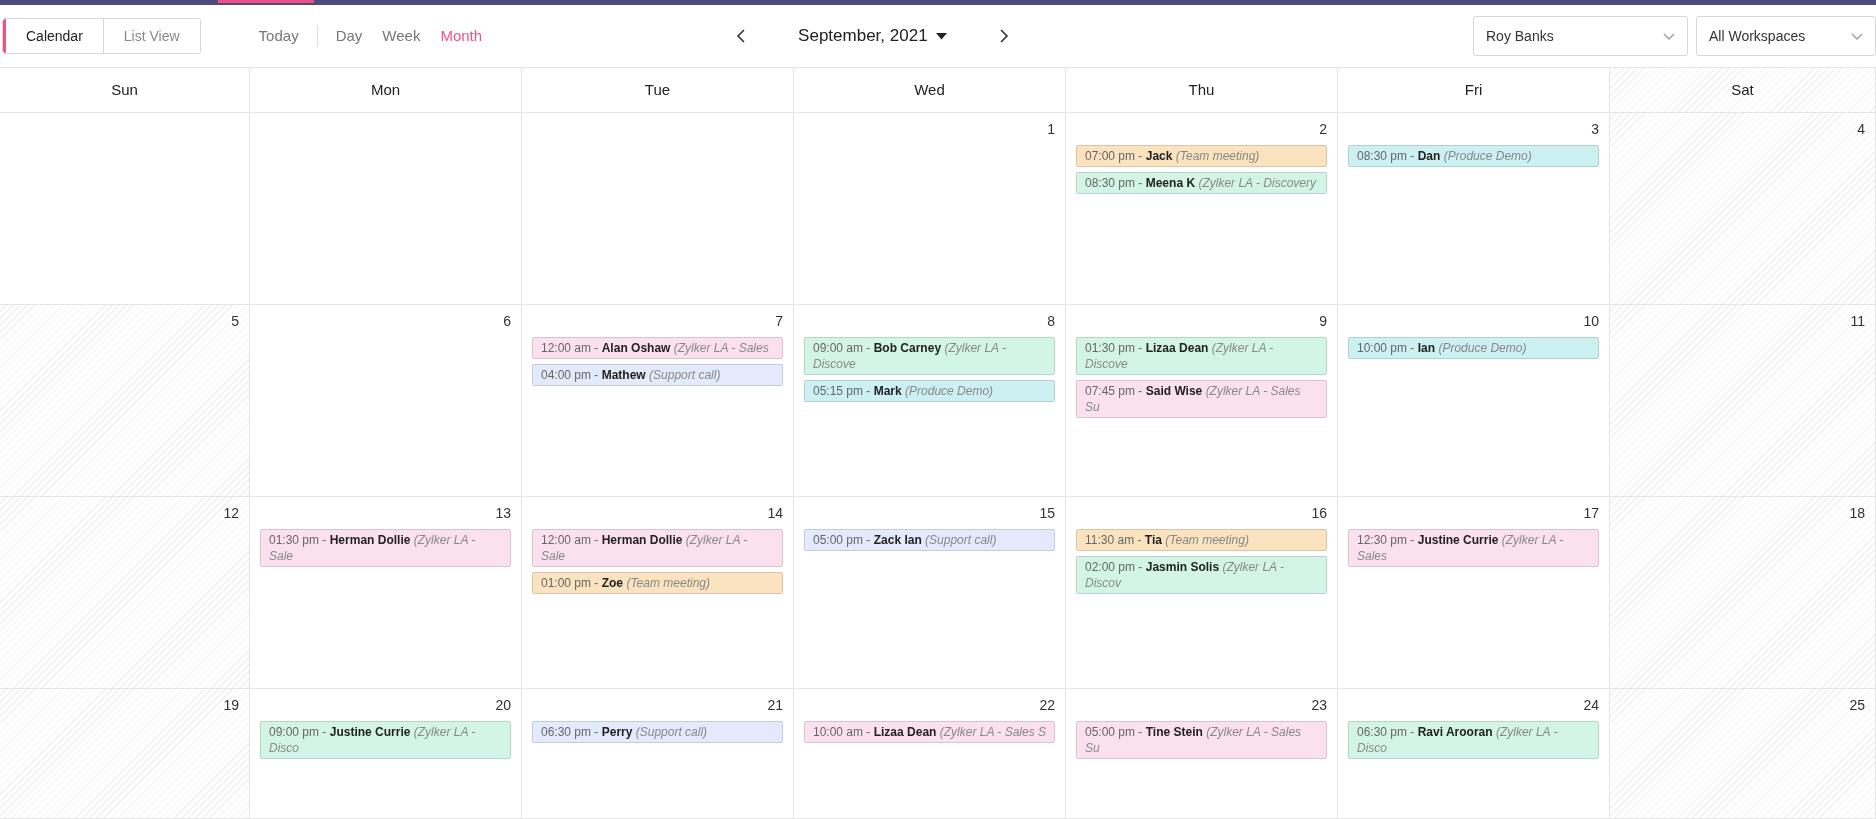 The height and width of the screenshot is (819, 1876). I want to click on event-chip: 05:15 pm - Mark (Produce Demo), so click(929, 391).